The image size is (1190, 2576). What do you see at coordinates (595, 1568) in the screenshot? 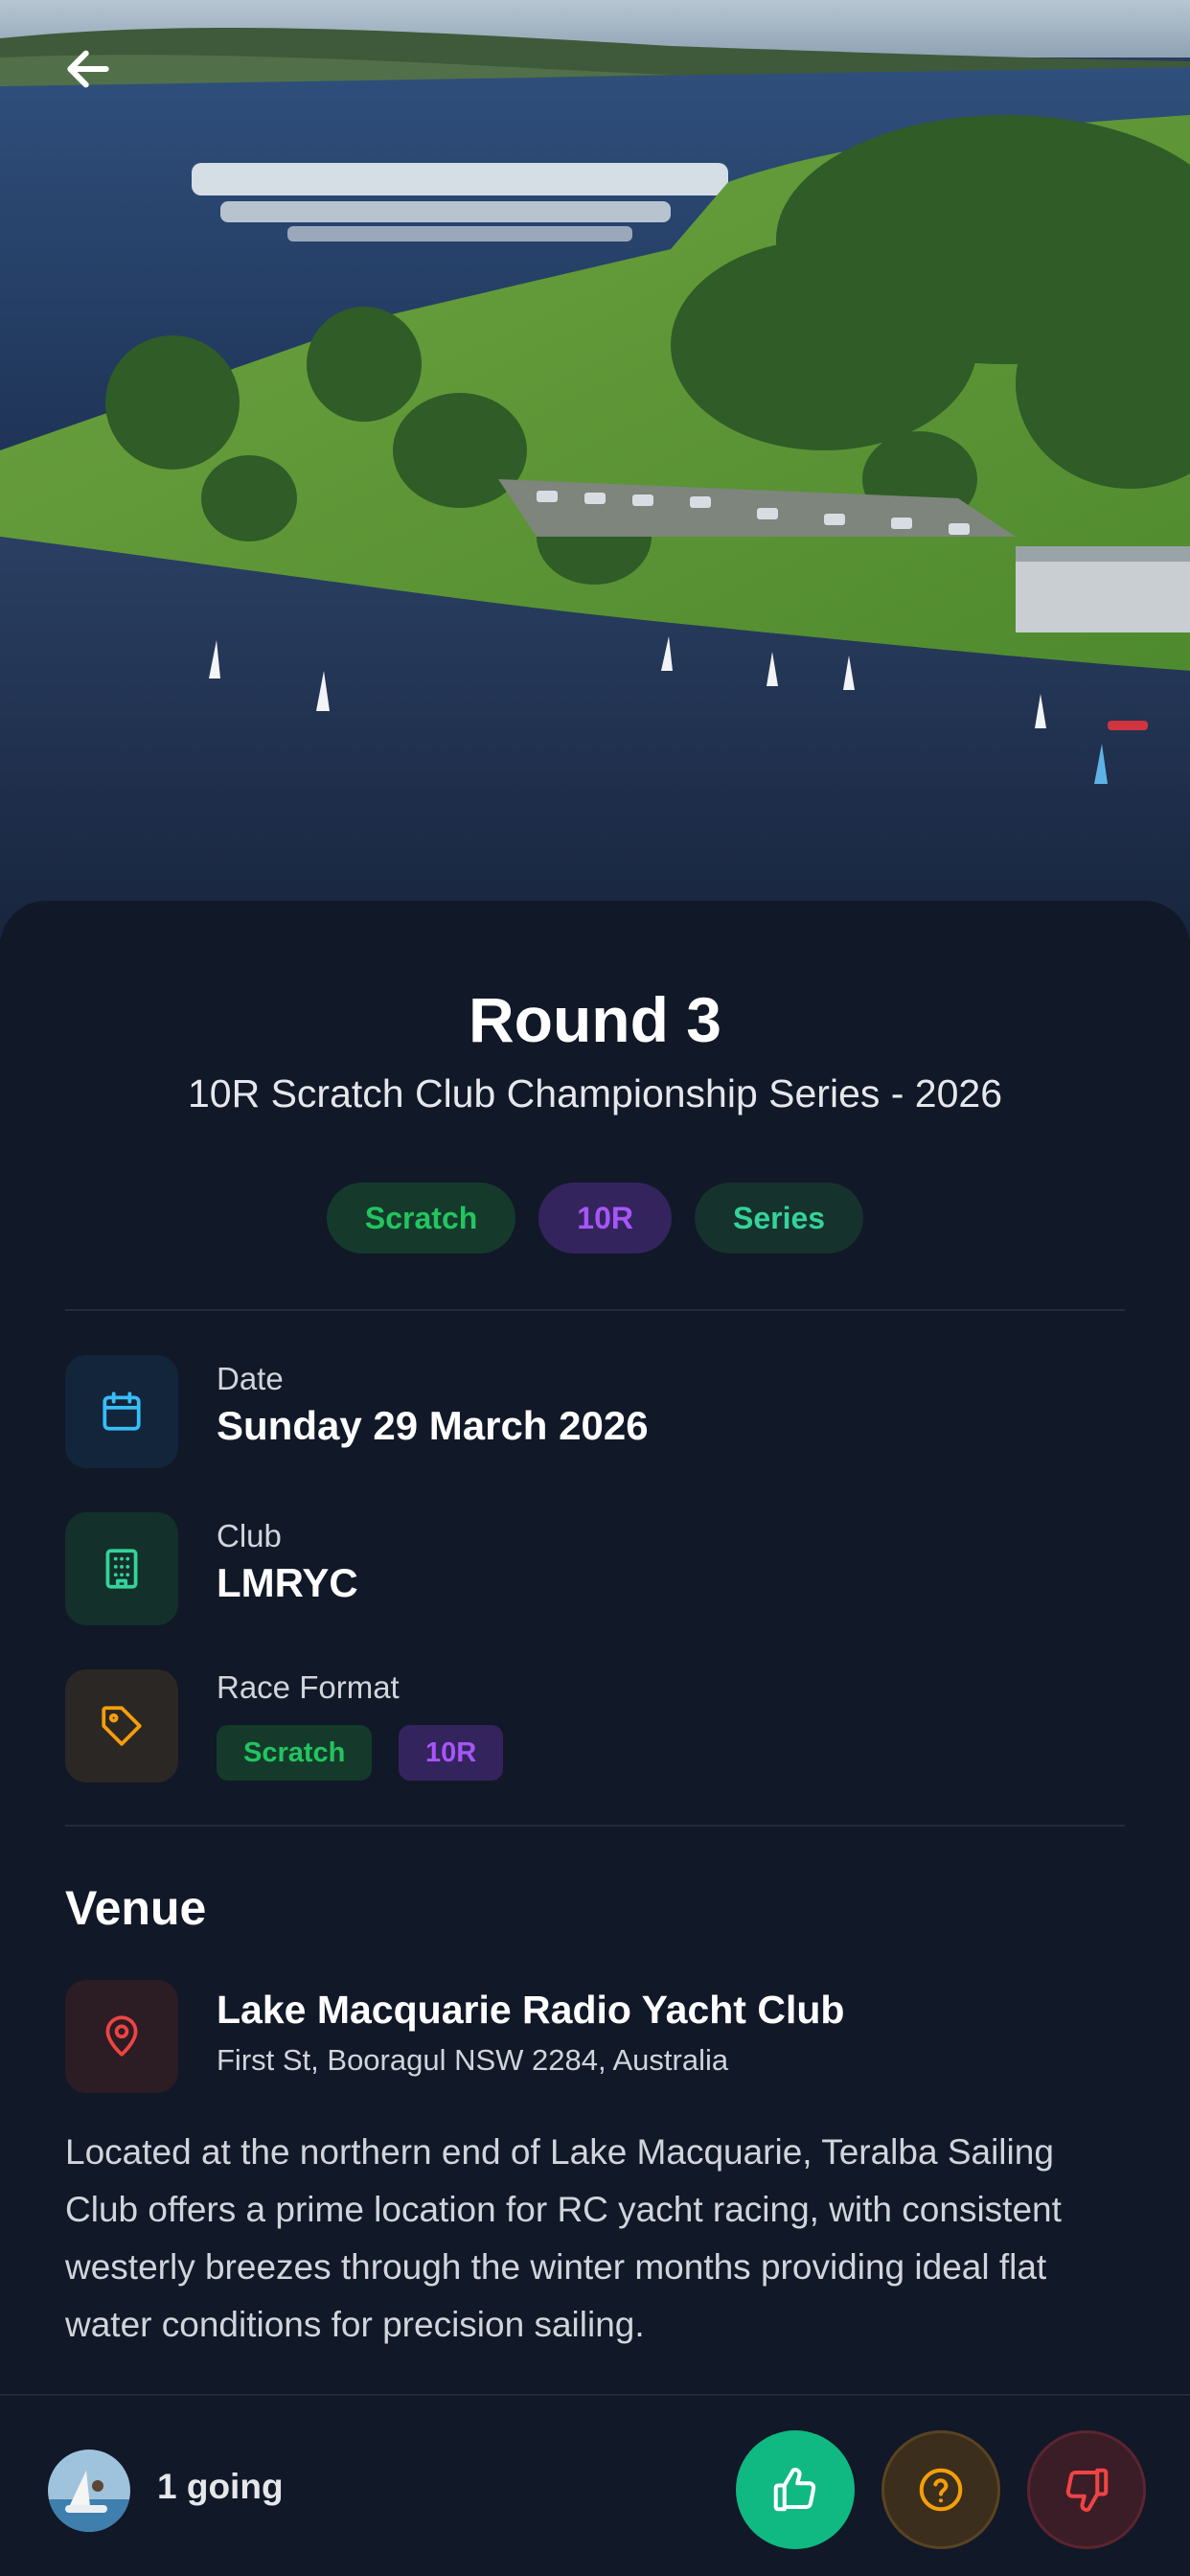
I see `club-row: Club LMRYC` at bounding box center [595, 1568].